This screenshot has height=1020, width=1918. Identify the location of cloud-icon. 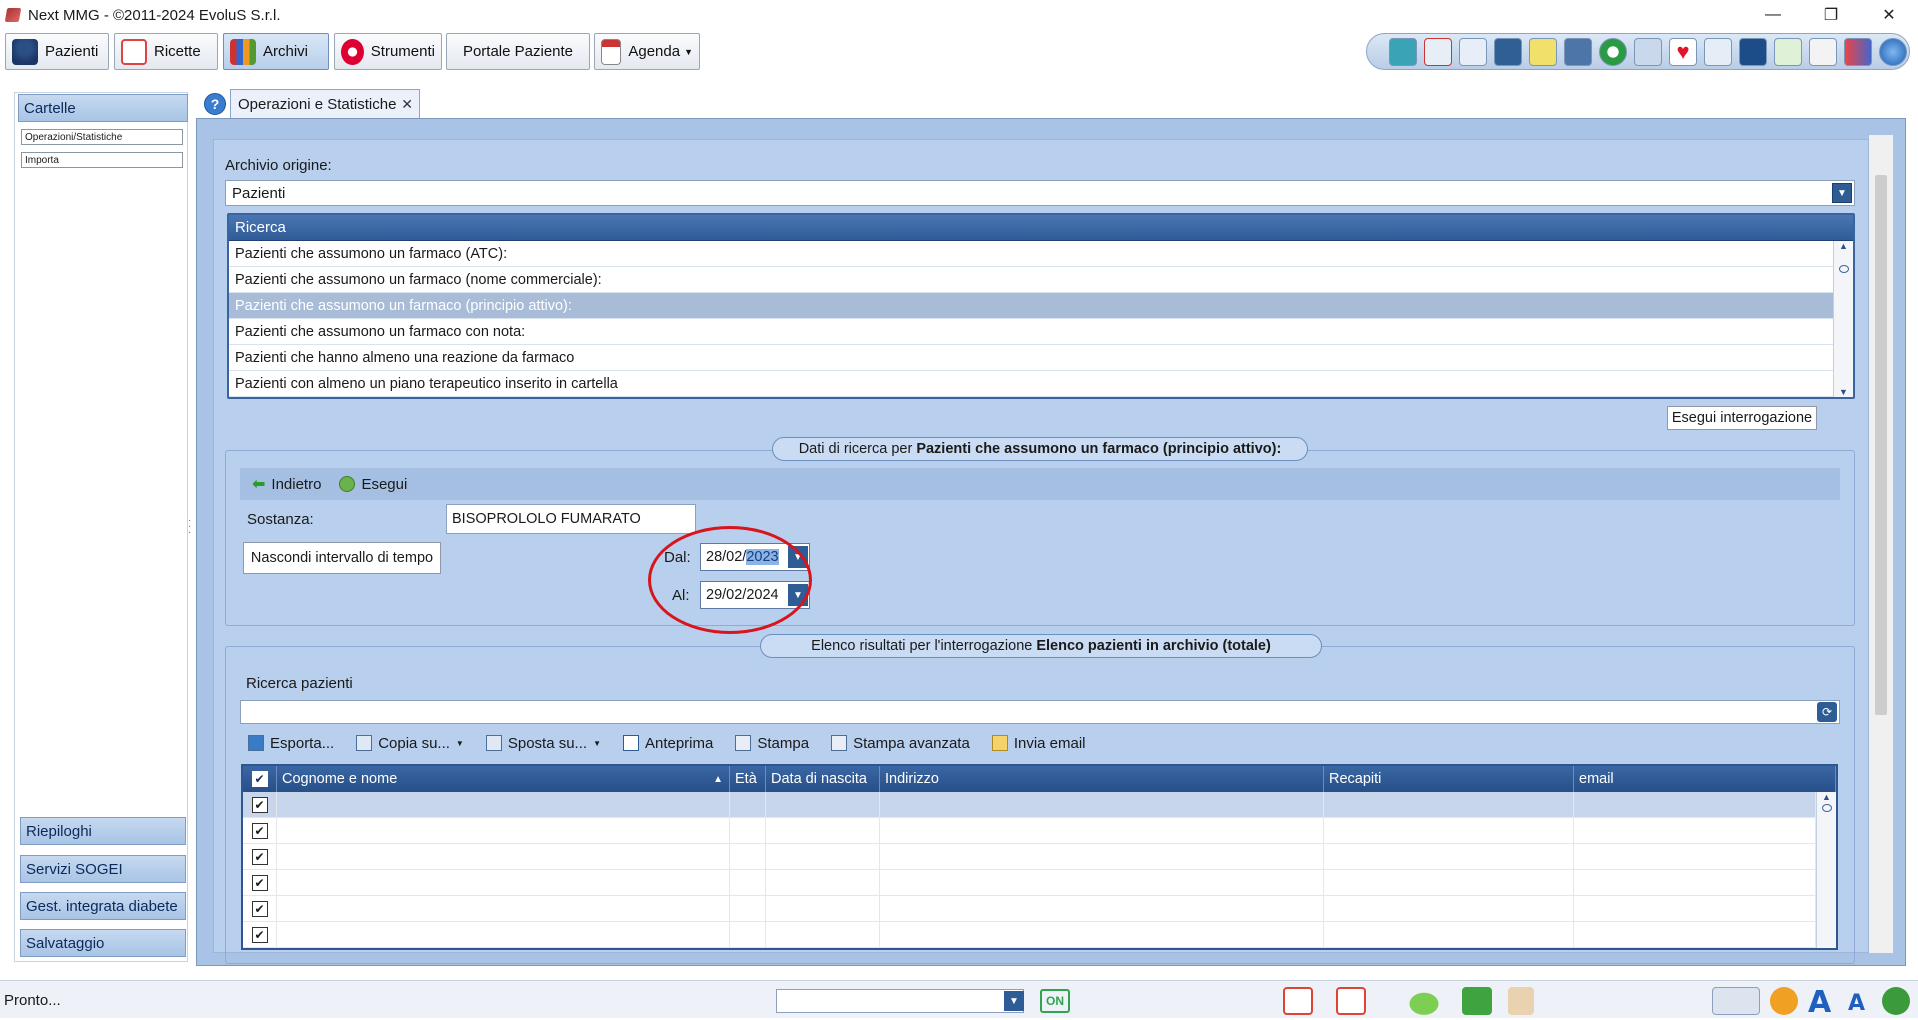
(1424, 1001).